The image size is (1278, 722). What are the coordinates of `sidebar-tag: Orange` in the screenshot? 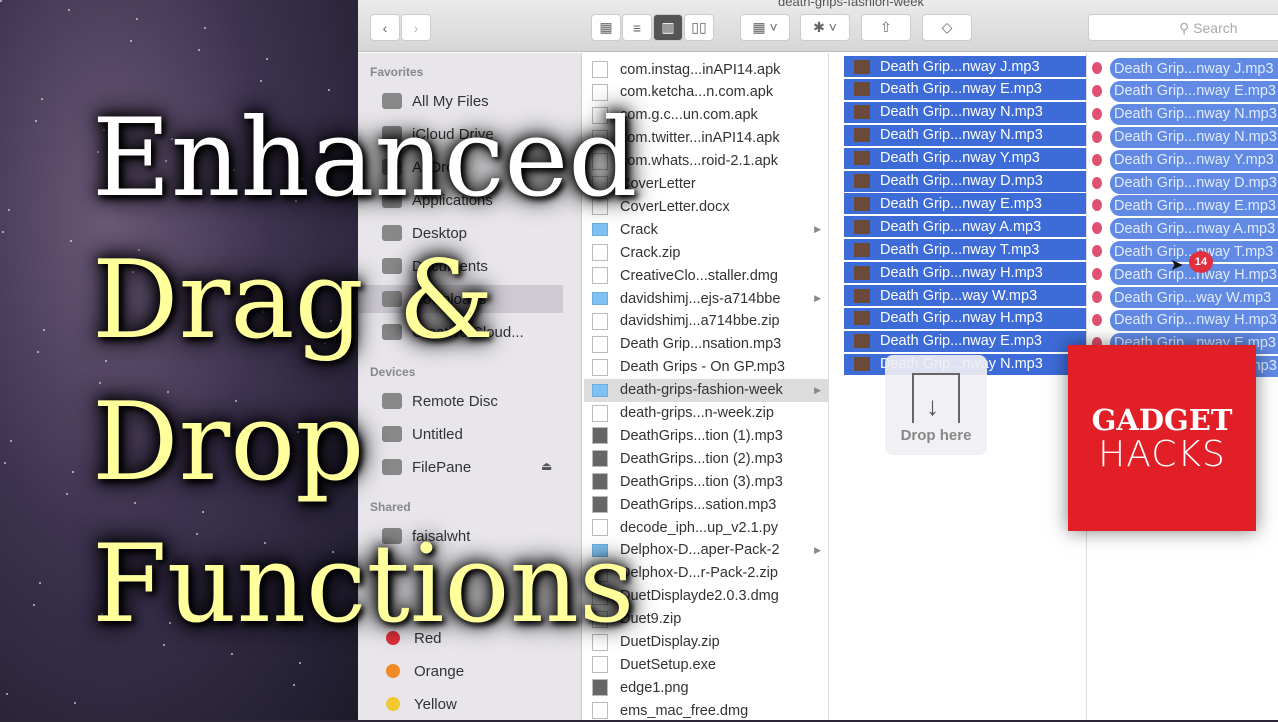 It's located at (460, 671).